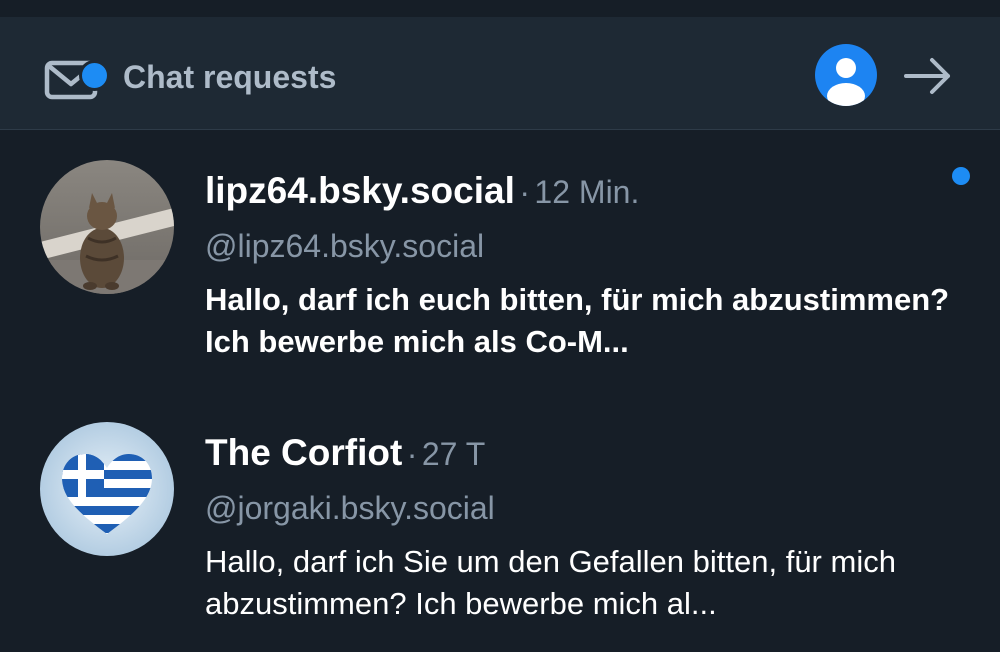  I want to click on name-line: The Corfiot · 27 T, so click(345, 457).